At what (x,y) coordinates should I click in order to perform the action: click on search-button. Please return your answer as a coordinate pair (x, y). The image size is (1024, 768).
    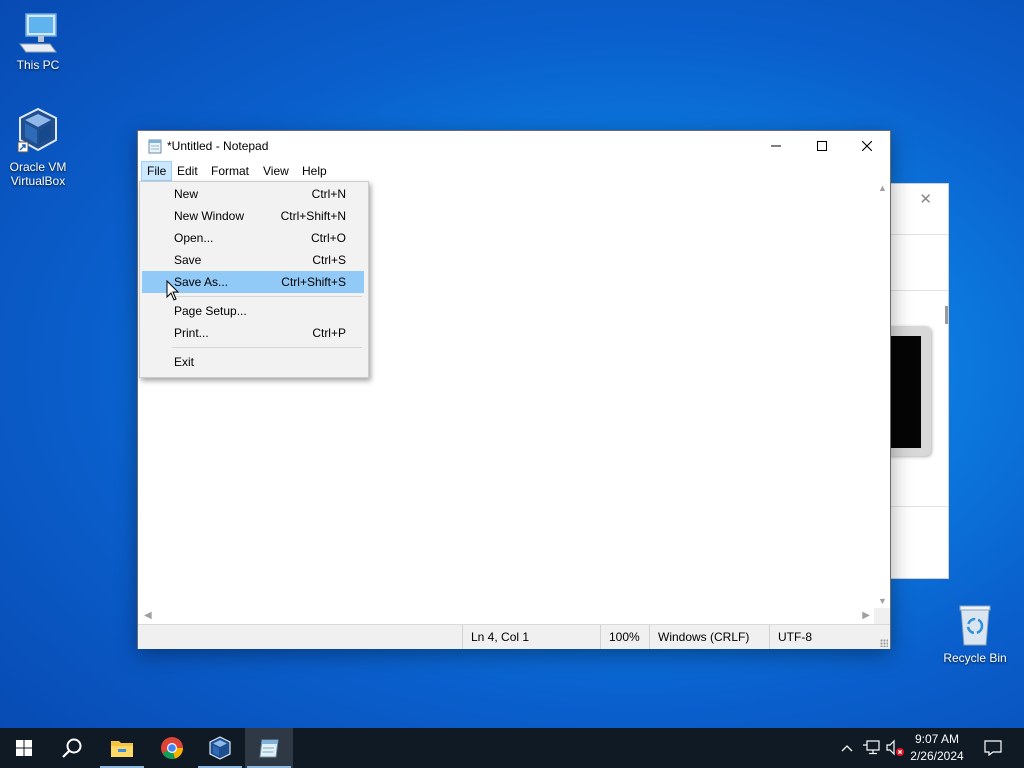
    Looking at the image, I should click on (72, 748).